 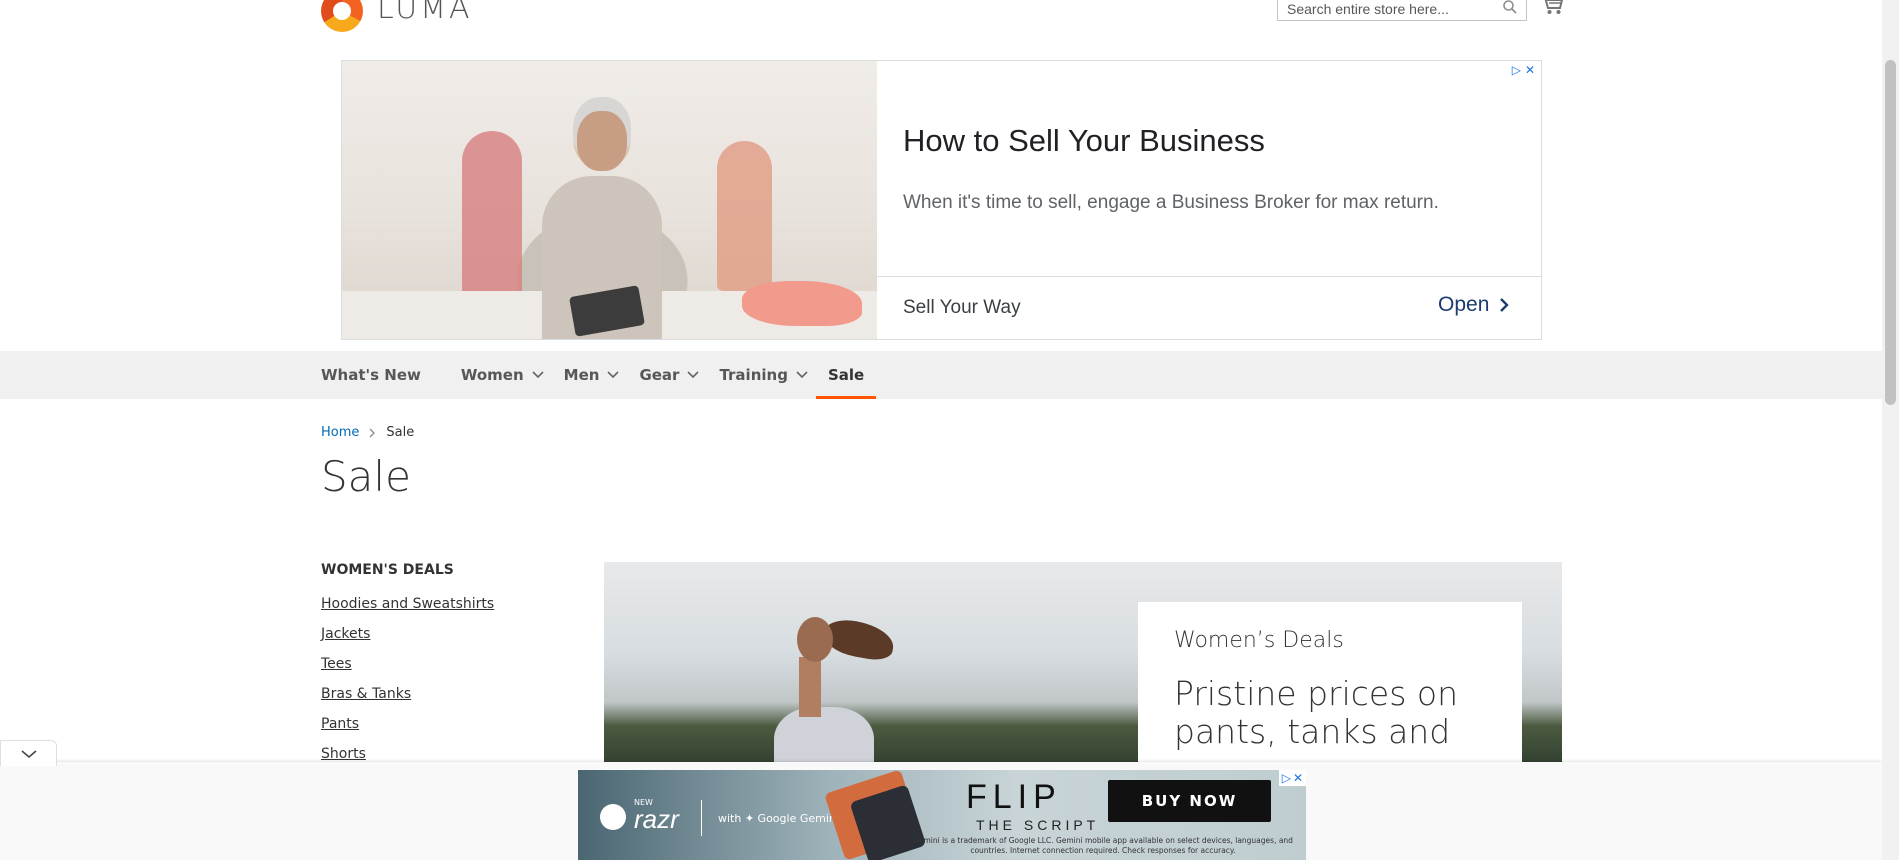 What do you see at coordinates (492, 375) in the screenshot?
I see `nav-label: Women` at bounding box center [492, 375].